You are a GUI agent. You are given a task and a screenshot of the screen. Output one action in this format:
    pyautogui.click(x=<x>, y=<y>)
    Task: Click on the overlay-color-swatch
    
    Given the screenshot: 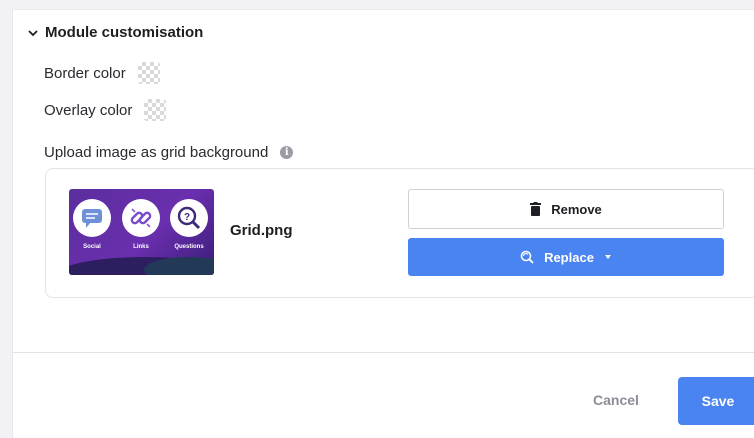 What is the action you would take?
    pyautogui.click(x=155, y=110)
    